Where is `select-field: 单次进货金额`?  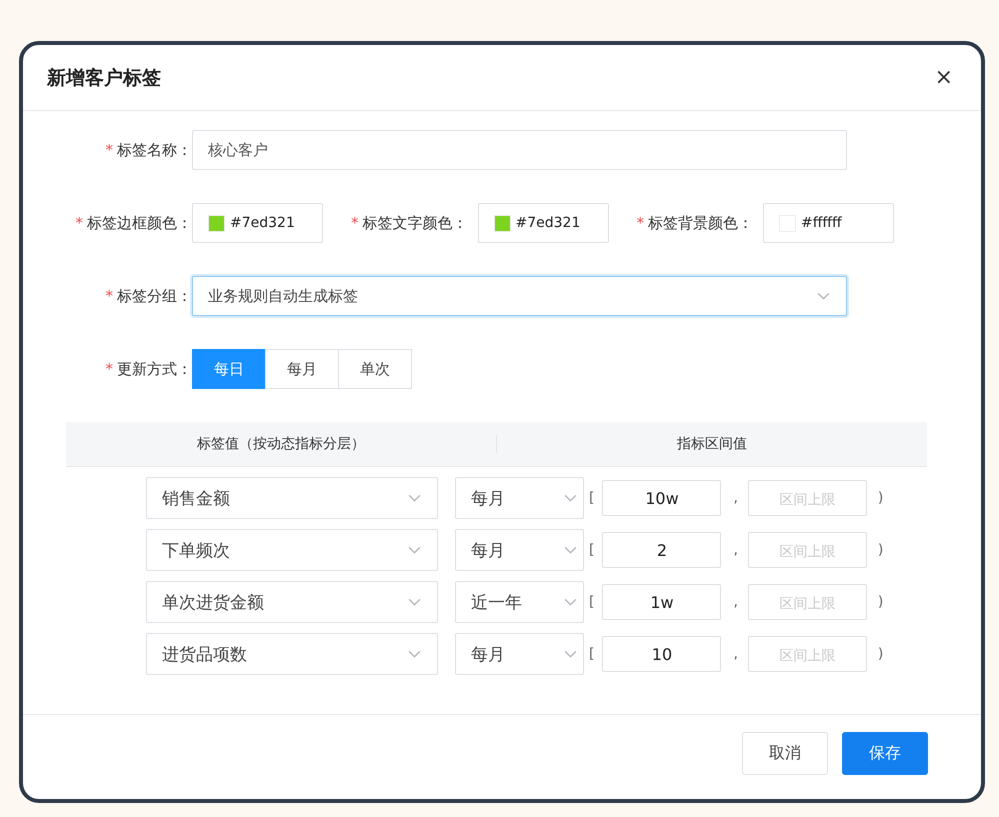
select-field: 单次进货金额 is located at coordinates (292, 602).